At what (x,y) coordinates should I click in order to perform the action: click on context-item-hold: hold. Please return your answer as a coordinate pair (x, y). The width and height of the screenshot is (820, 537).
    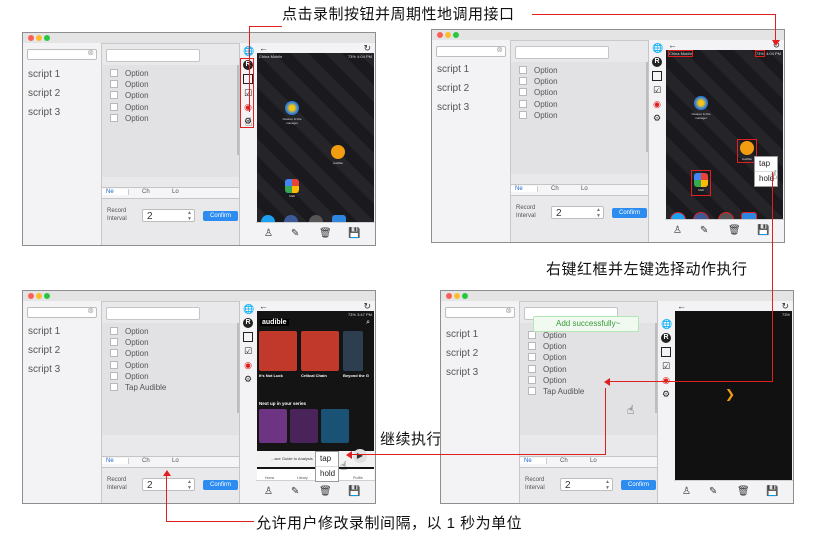
    Looking at the image, I should click on (327, 473).